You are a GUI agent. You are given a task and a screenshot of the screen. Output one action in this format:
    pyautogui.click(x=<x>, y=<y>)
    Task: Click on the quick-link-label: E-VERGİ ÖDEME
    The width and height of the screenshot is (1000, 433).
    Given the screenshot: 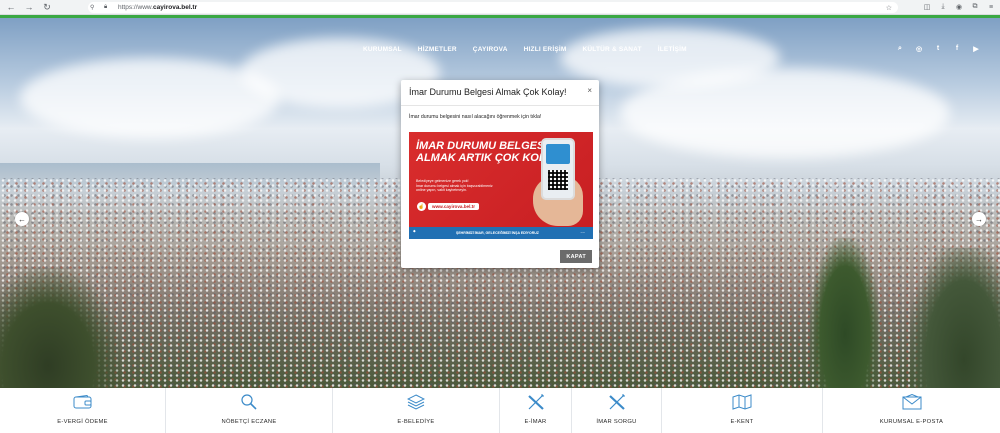 What is the action you would take?
    pyautogui.click(x=82, y=422)
    